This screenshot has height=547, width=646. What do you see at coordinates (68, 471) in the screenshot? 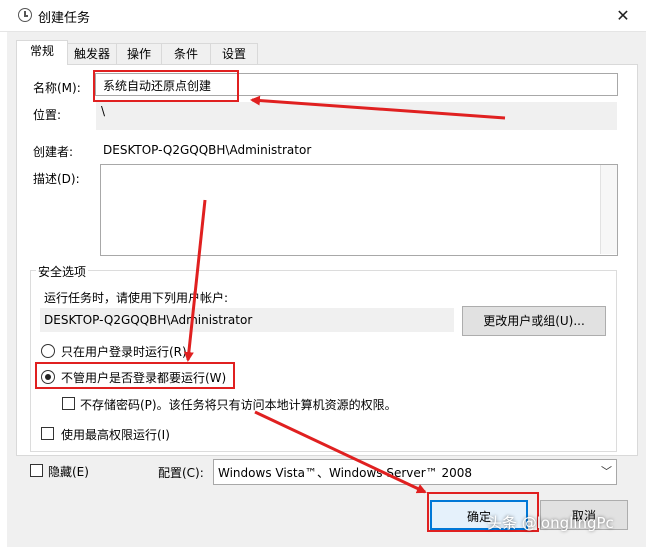
I see `hidden-label: 隐藏(E)` at bounding box center [68, 471].